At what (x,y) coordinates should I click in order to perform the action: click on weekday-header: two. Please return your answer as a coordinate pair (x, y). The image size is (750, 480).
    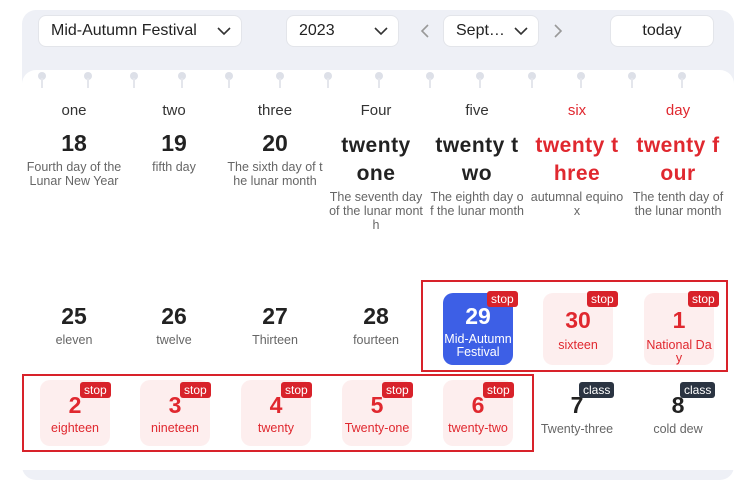
    Looking at the image, I should click on (174, 110).